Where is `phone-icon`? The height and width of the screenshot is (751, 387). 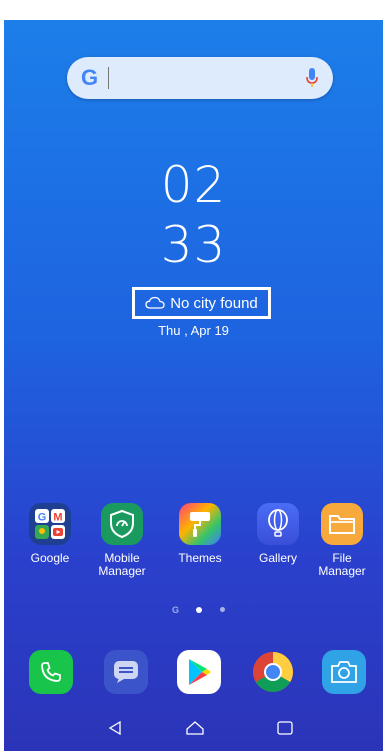
phone-icon is located at coordinates (51, 672).